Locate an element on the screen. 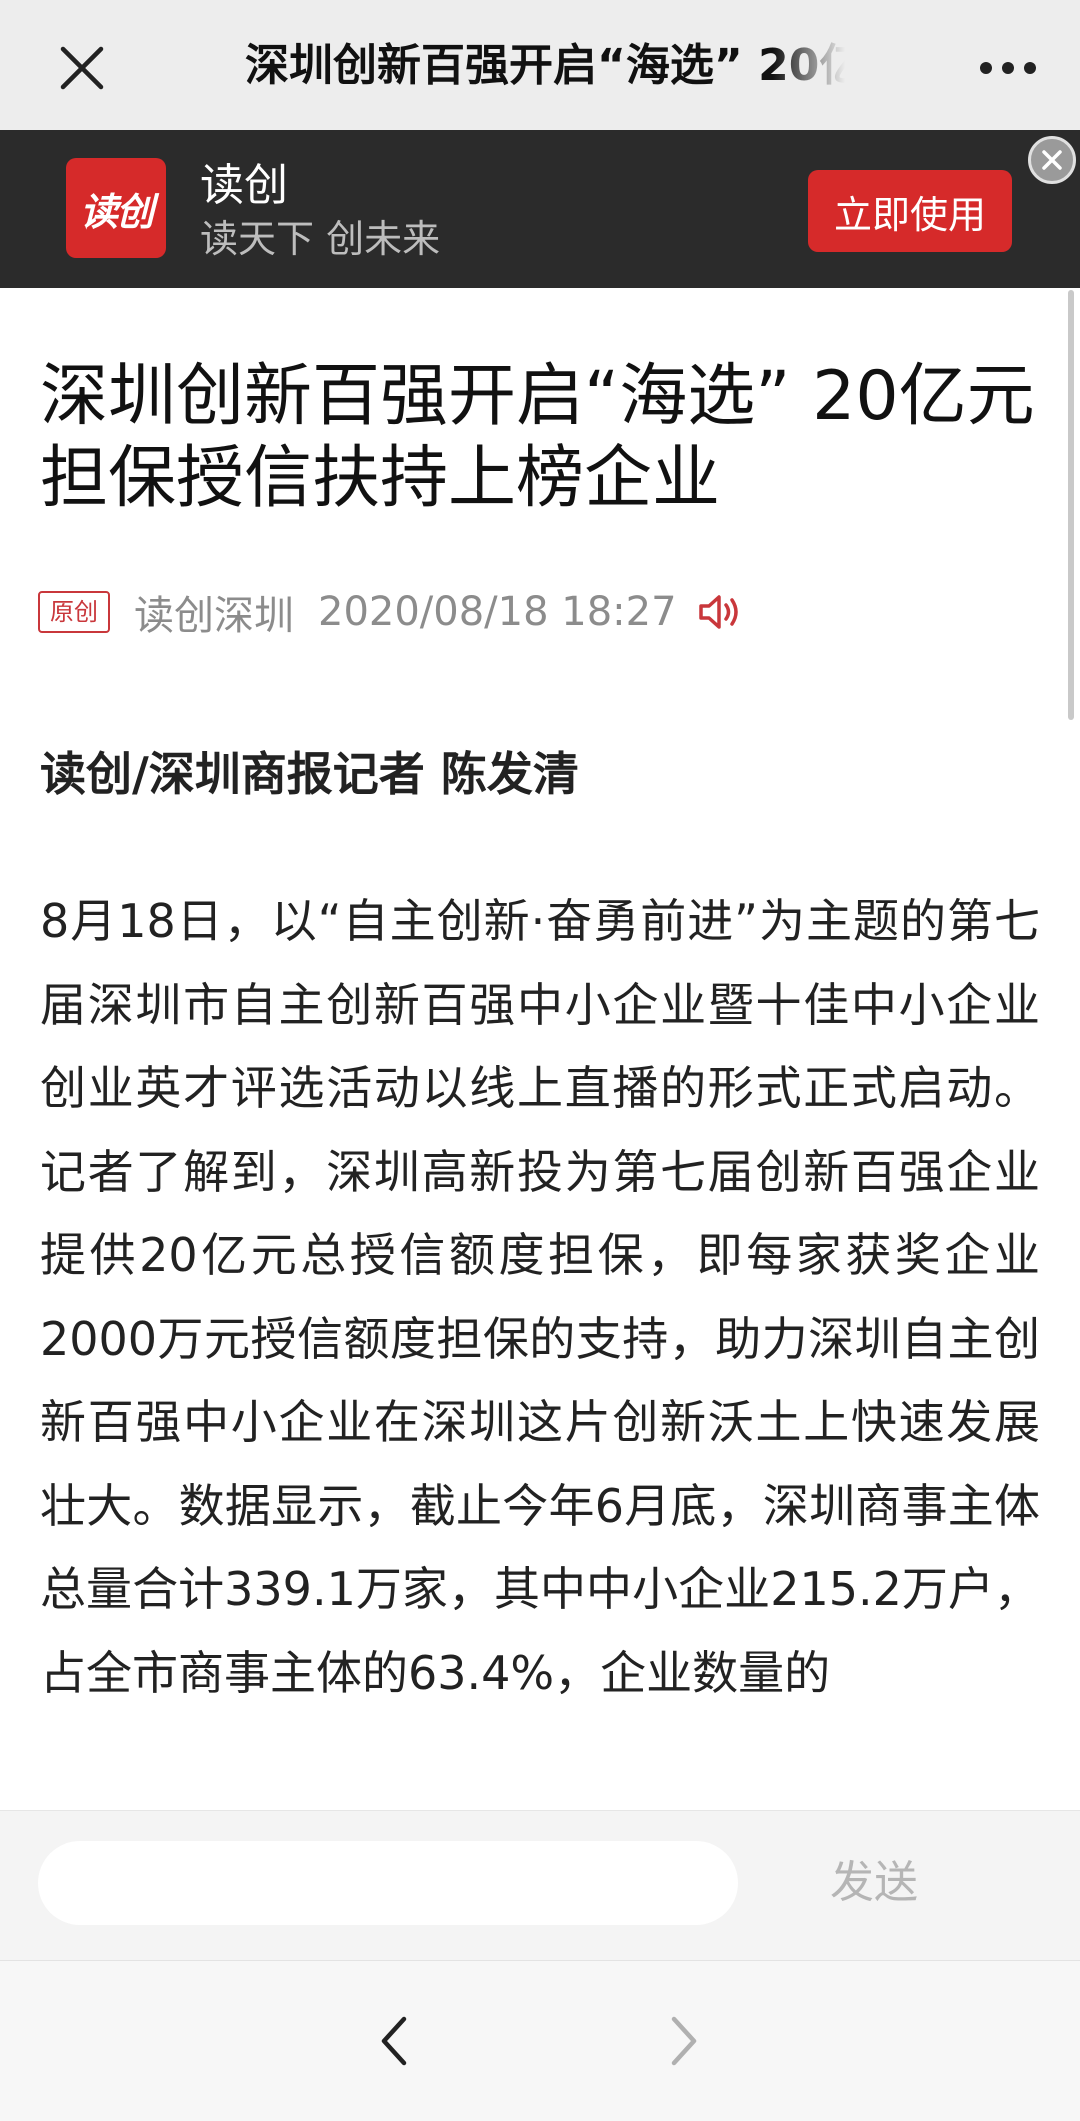 This screenshot has width=1080, height=2121. close-button is located at coordinates (82, 68).